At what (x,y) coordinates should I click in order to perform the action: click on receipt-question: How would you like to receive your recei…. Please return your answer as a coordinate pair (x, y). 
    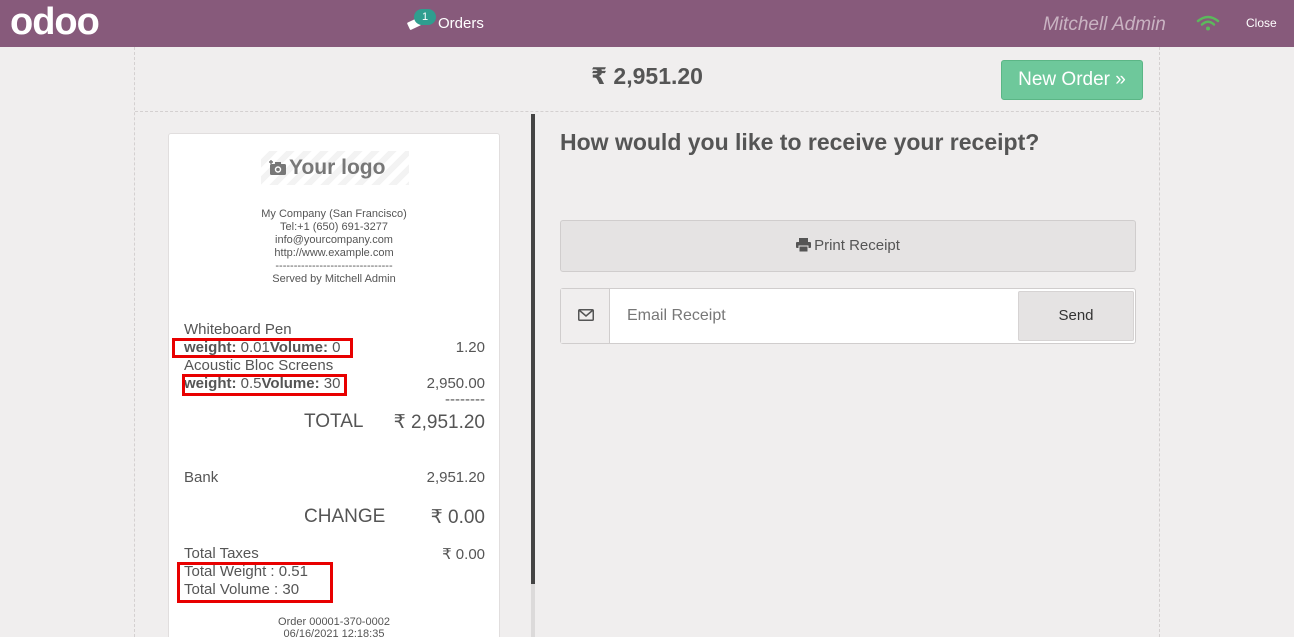
    Looking at the image, I should click on (800, 142).